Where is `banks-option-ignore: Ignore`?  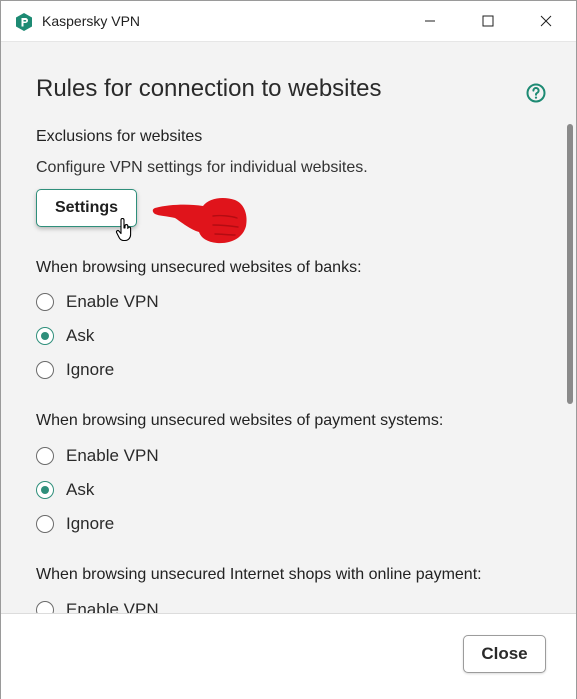 banks-option-ignore: Ignore is located at coordinates (75, 370).